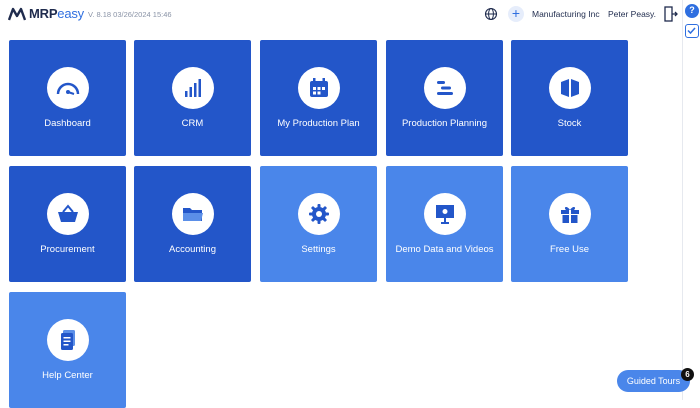  What do you see at coordinates (687, 374) in the screenshot?
I see `guided-tours-count-badge: 6` at bounding box center [687, 374].